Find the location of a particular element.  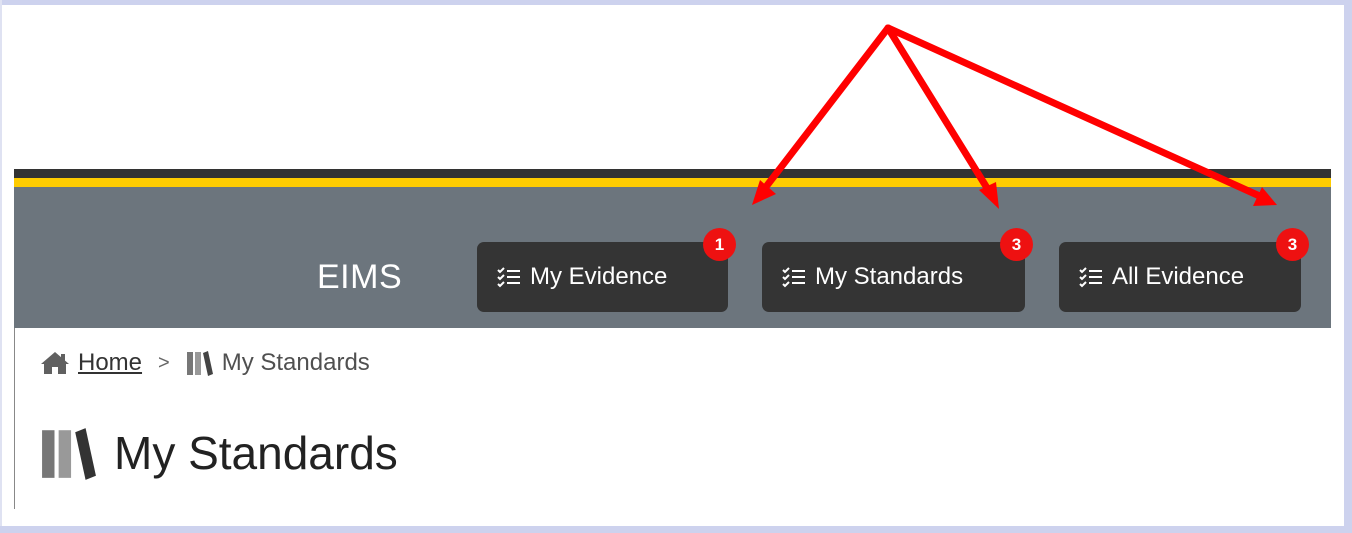

breadcrumb-current: My Standards is located at coordinates (295, 362).